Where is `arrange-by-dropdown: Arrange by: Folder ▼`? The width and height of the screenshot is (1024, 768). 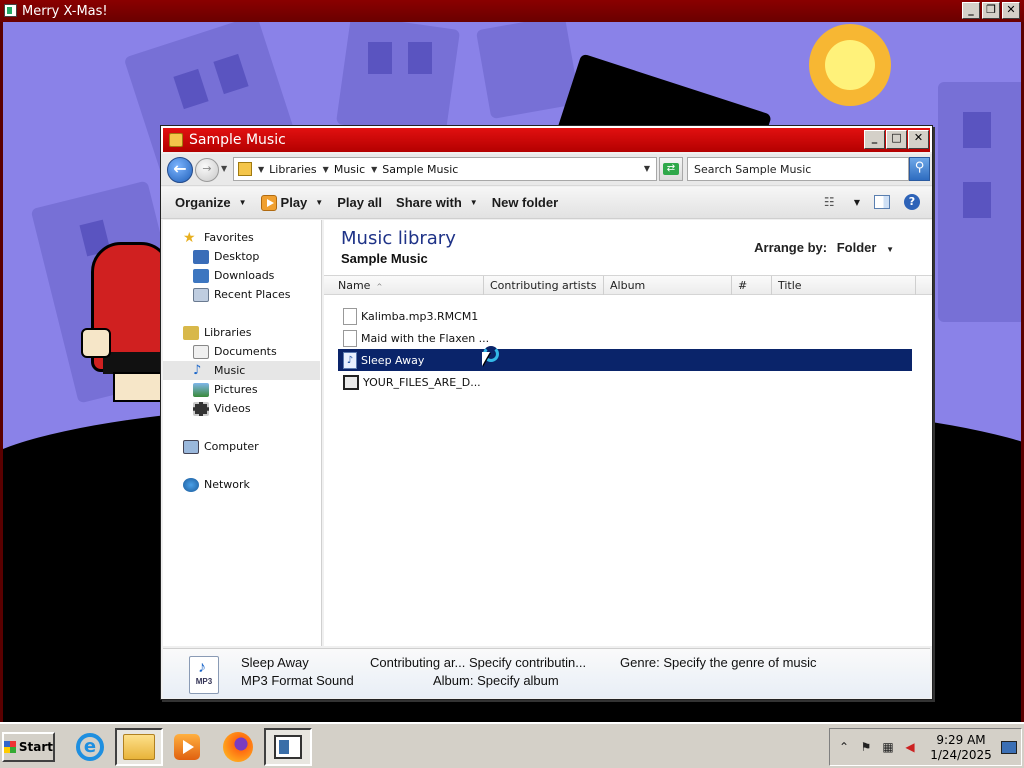
arrange-by-dropdown: Arrange by: Folder ▼ is located at coordinates (824, 247).